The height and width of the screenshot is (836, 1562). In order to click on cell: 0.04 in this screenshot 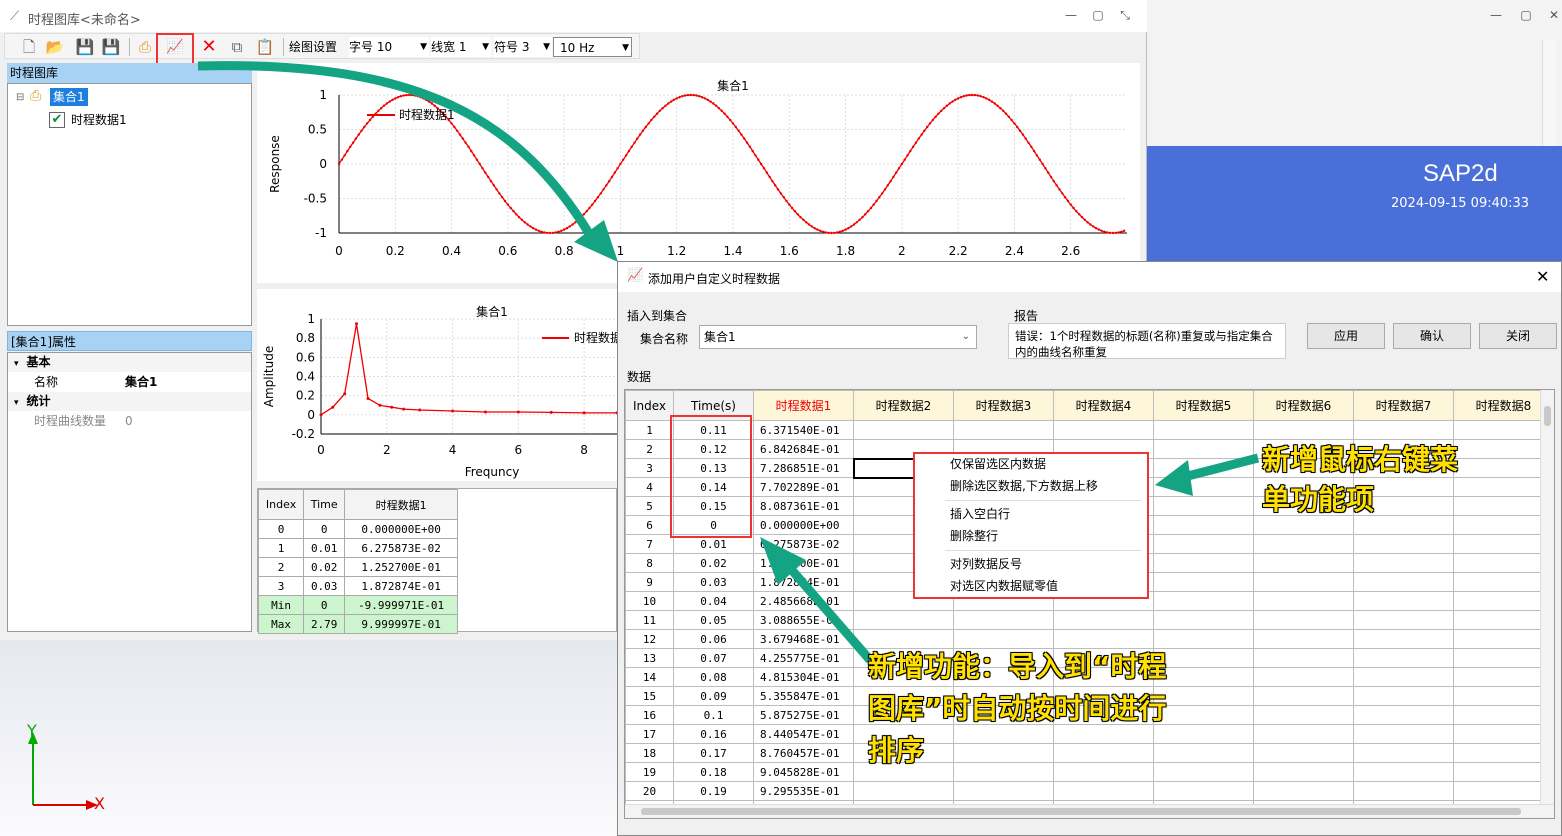, I will do `click(713, 601)`.